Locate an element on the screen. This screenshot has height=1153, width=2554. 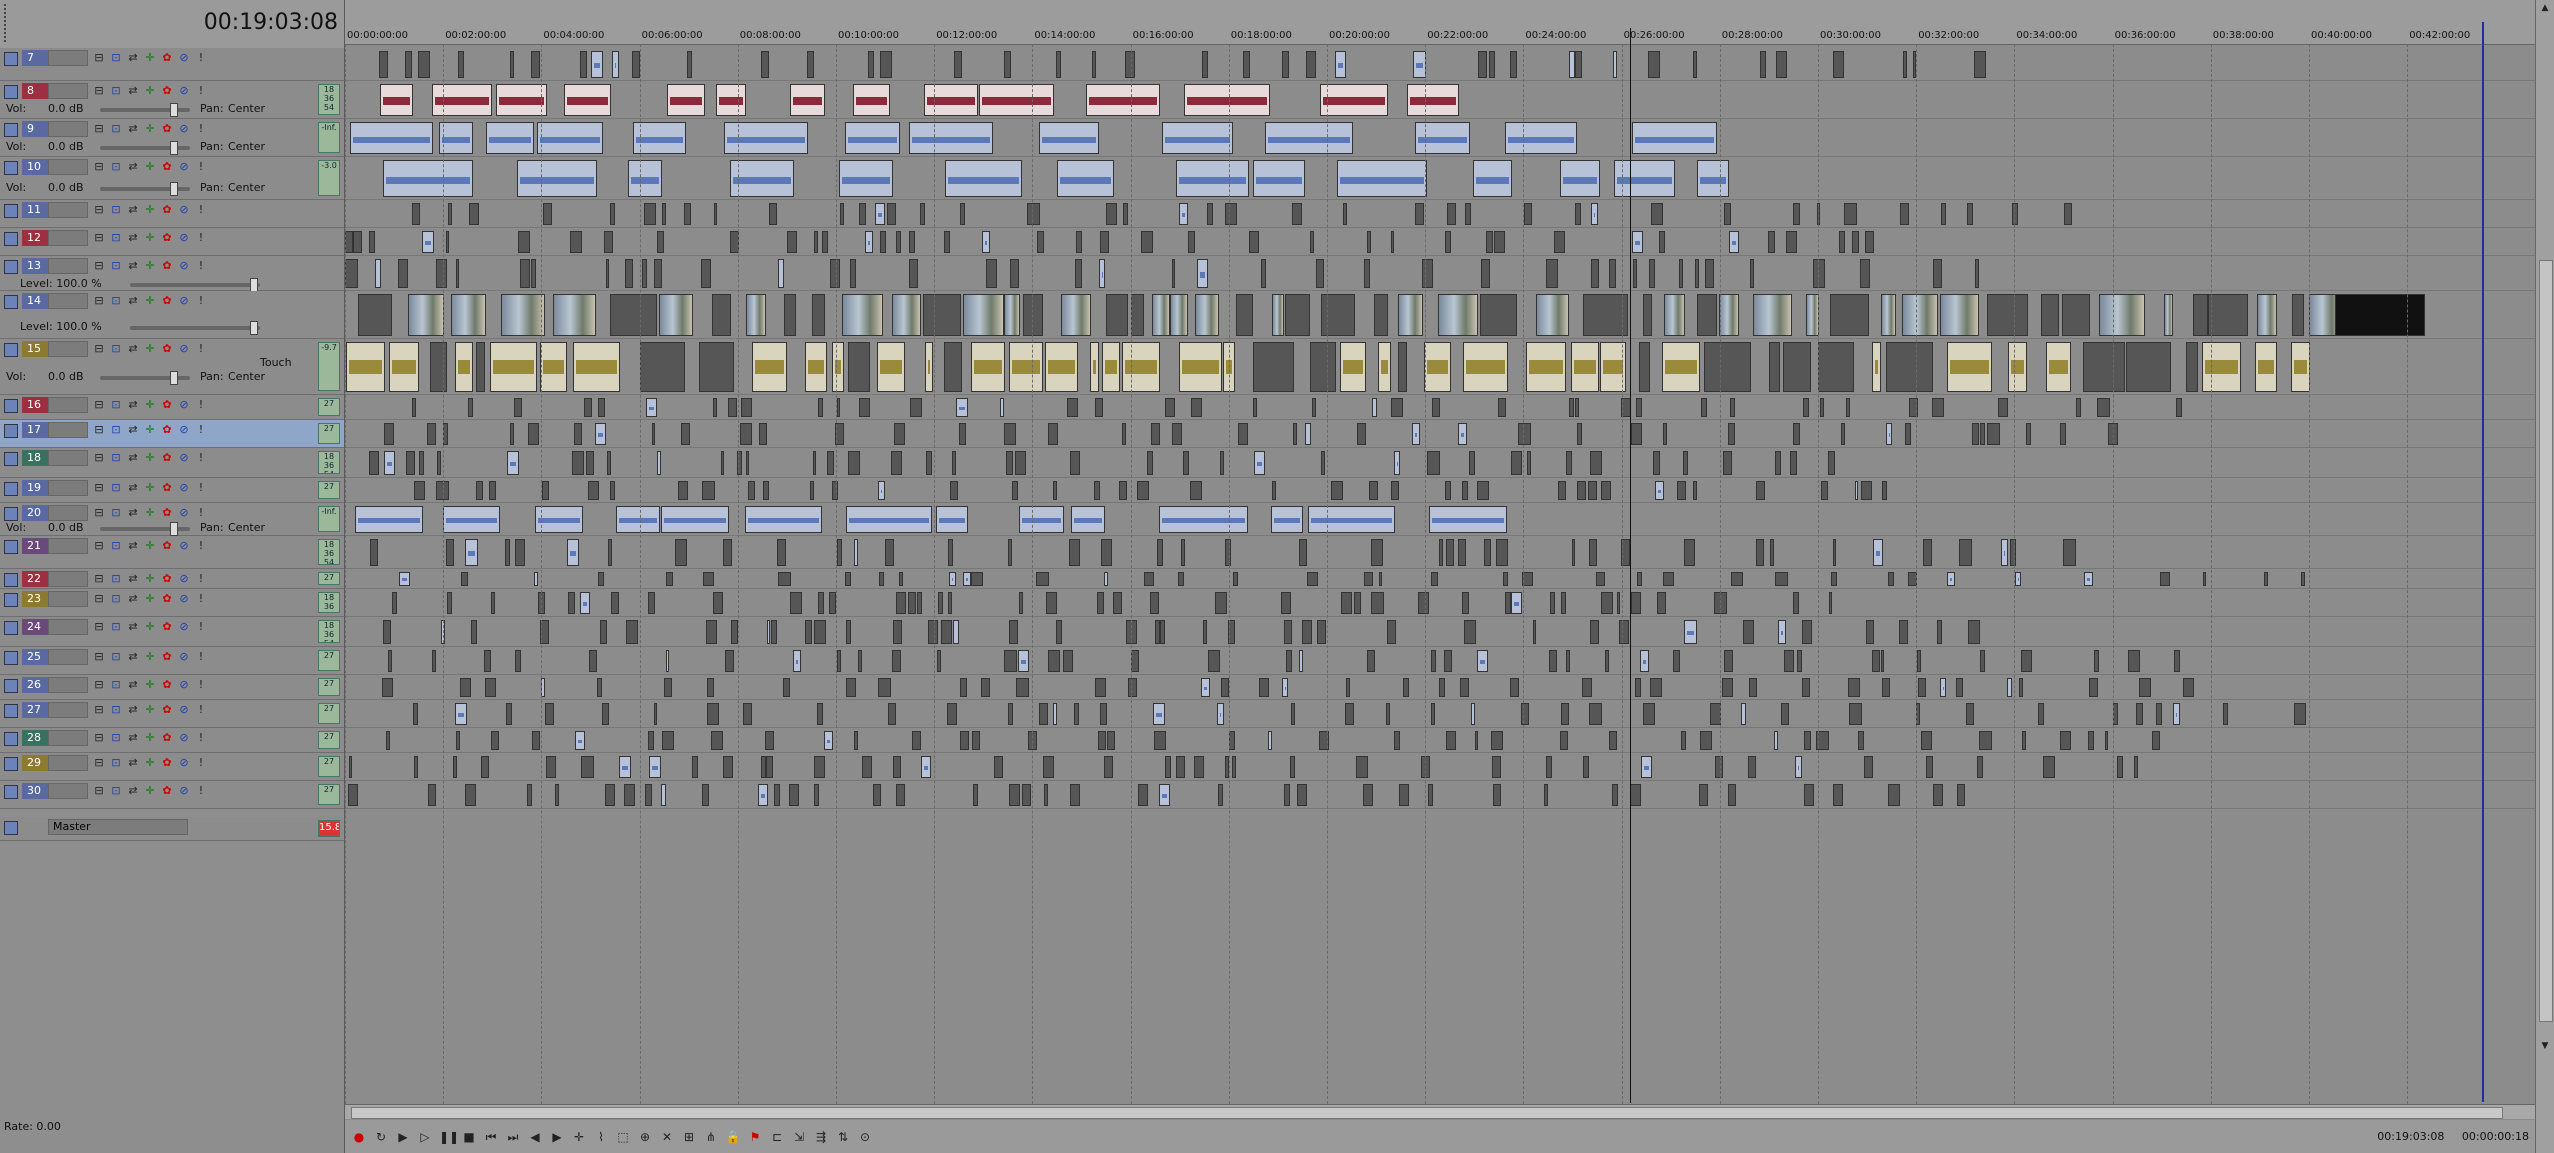
track-name-field is located at coordinates (68, 301).